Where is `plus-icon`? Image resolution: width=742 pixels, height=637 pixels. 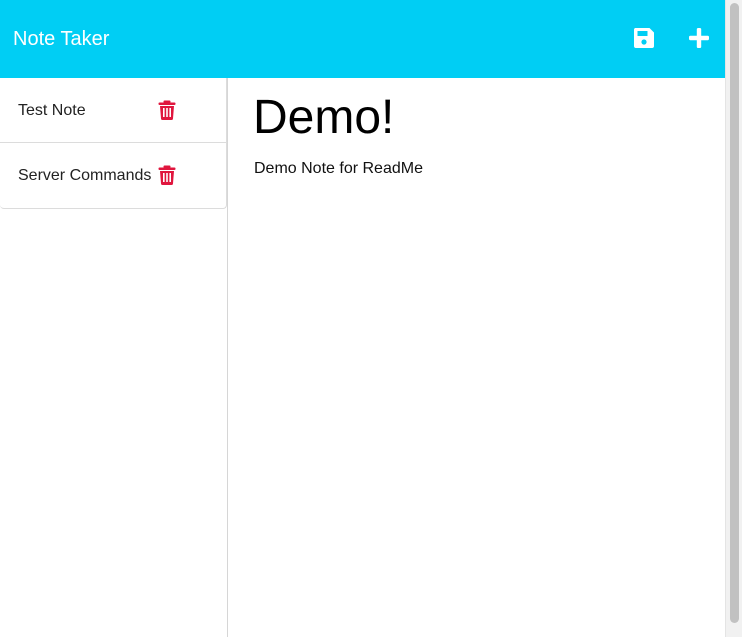
plus-icon is located at coordinates (699, 38).